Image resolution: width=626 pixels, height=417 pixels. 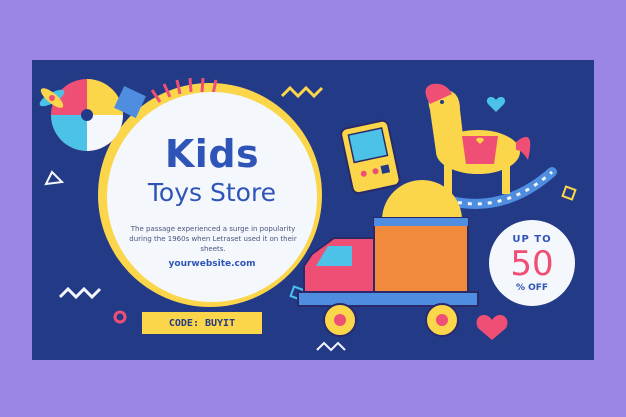 What do you see at coordinates (370, 157) in the screenshot?
I see `handheld-game-icon` at bounding box center [370, 157].